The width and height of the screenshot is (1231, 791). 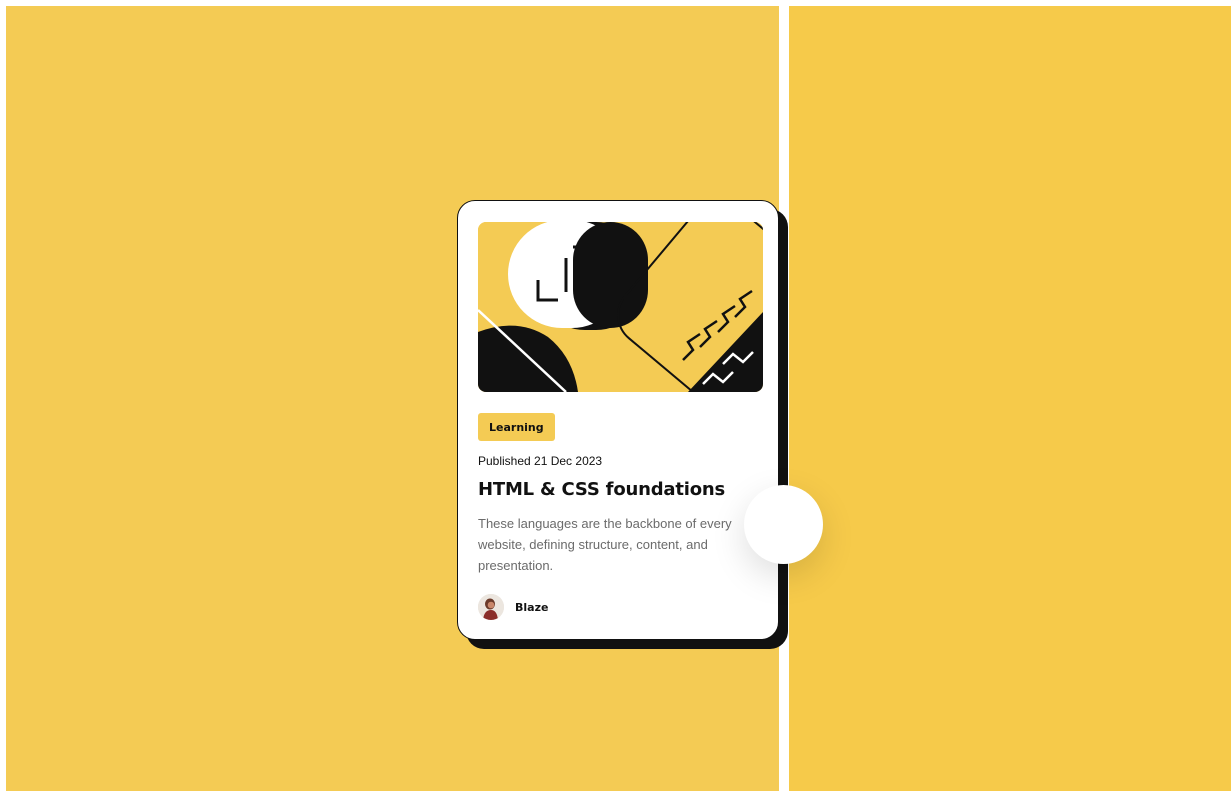 What do you see at coordinates (540, 461) in the screenshot?
I see `publish-date: Published 21 Dec 2023` at bounding box center [540, 461].